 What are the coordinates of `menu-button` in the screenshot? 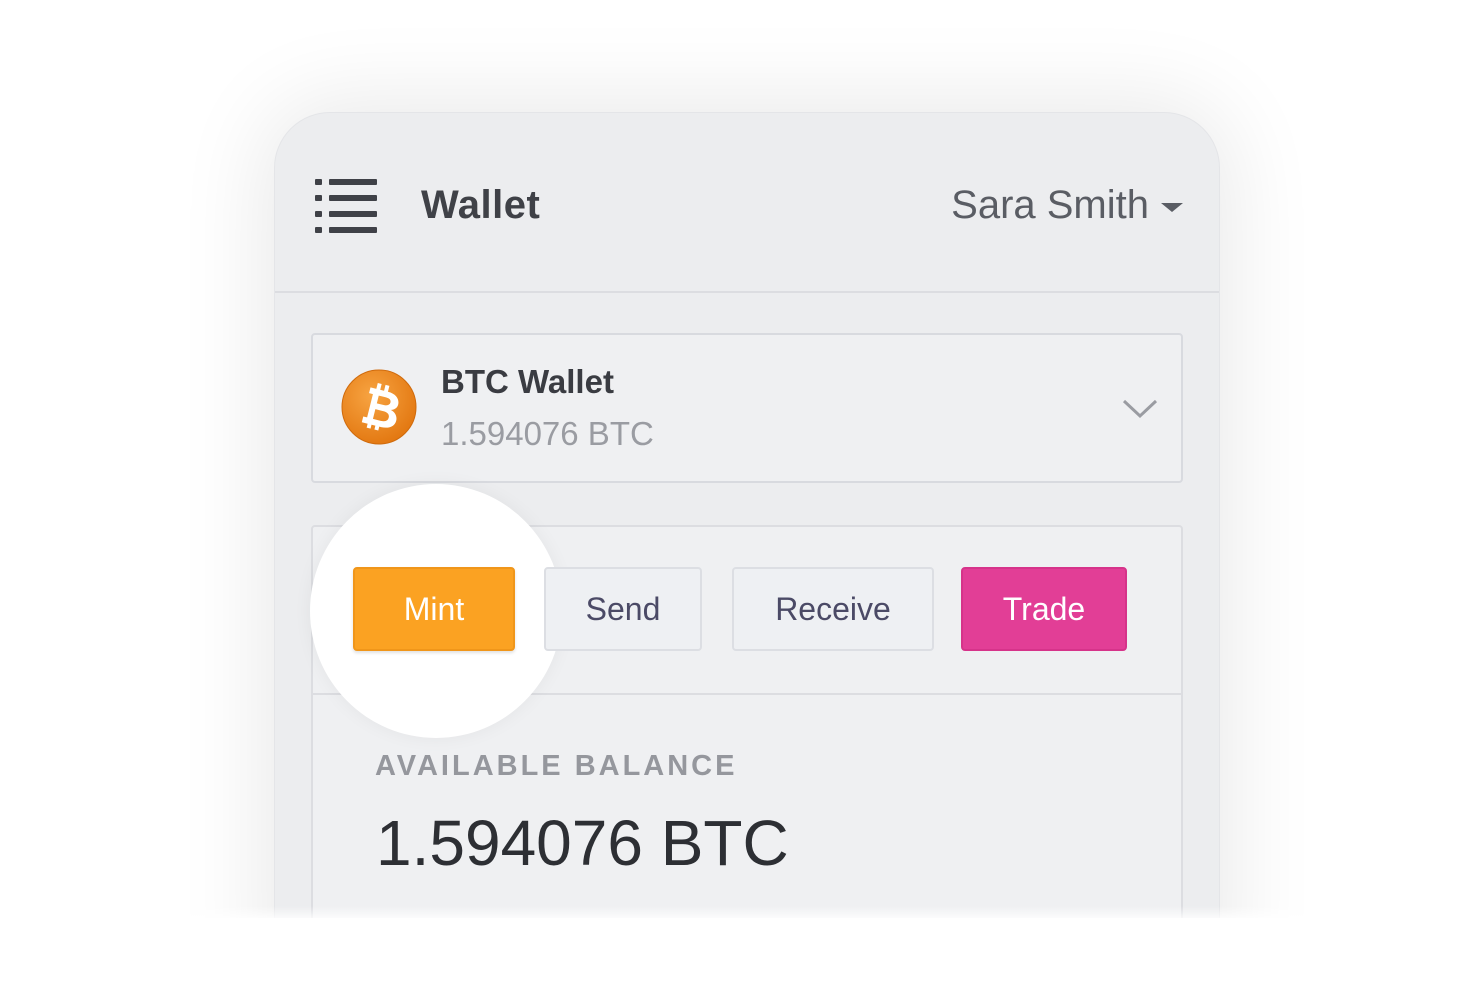 It's located at (346, 207).